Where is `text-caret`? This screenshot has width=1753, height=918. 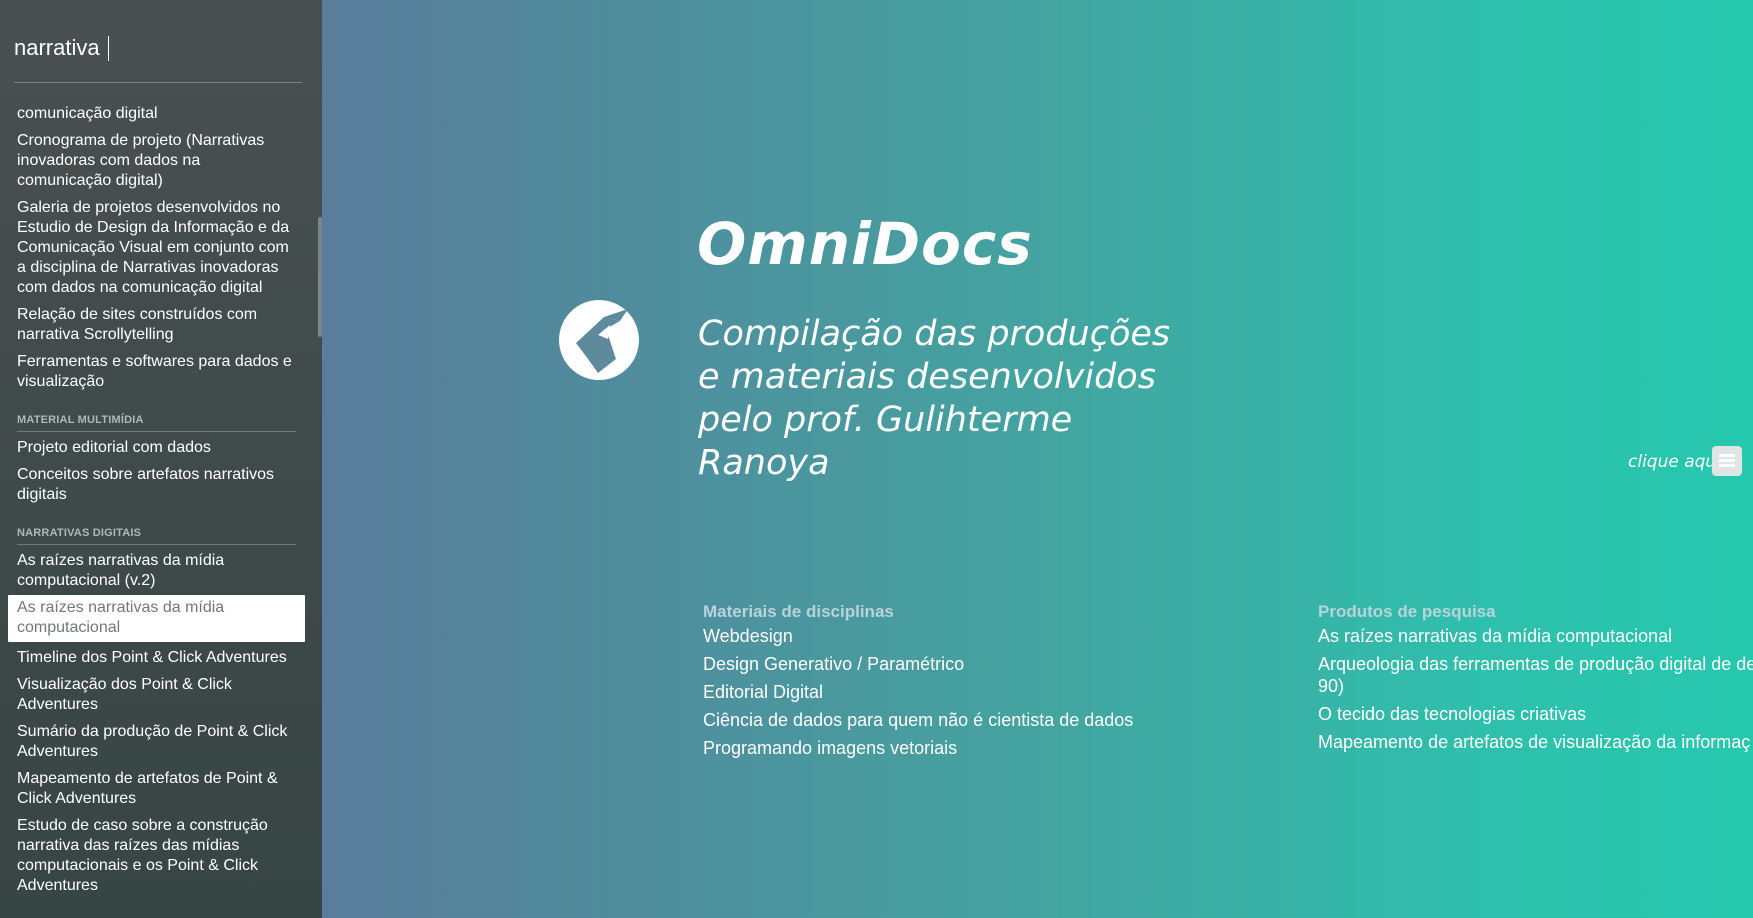 text-caret is located at coordinates (108, 48).